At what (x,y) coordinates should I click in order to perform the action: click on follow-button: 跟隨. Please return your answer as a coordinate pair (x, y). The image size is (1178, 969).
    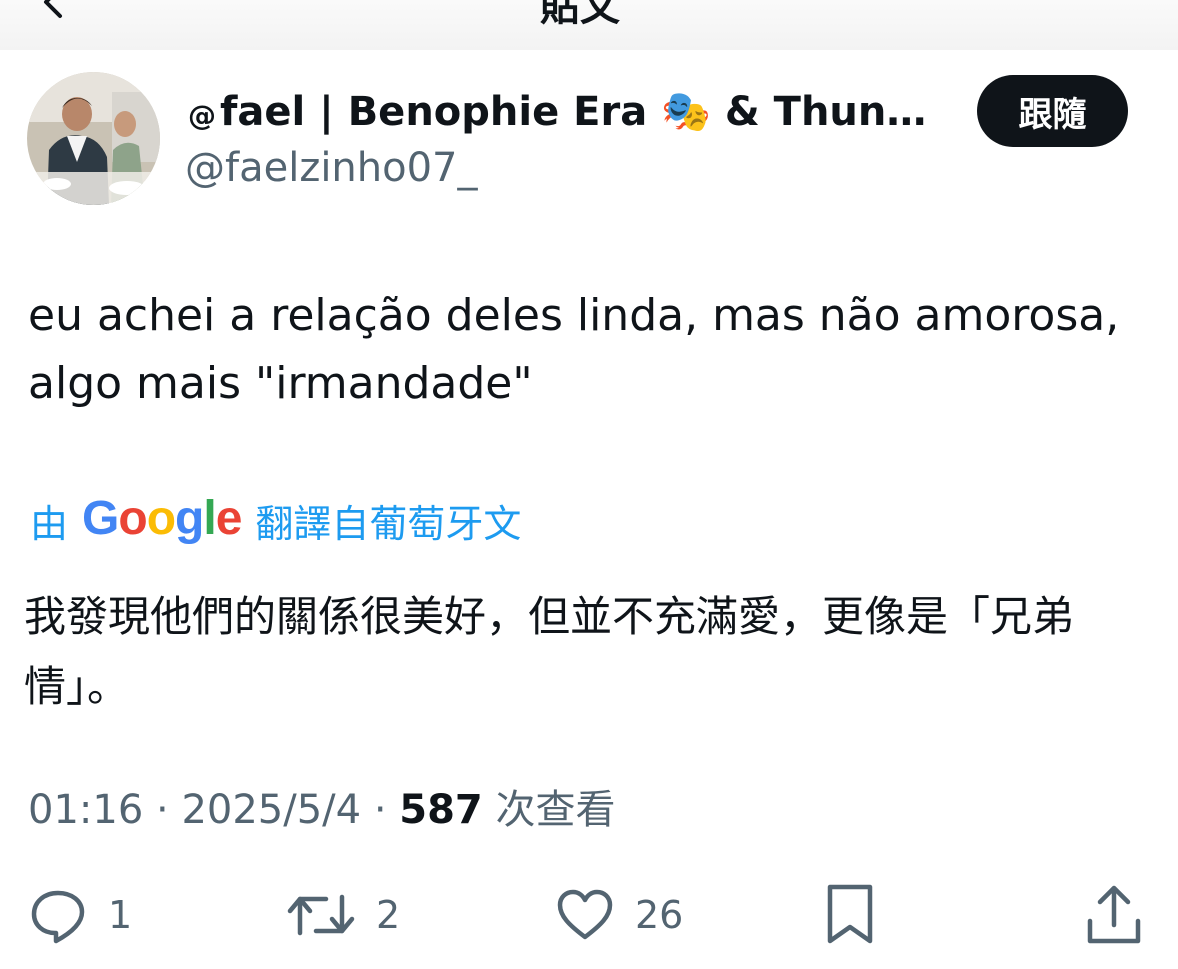
    Looking at the image, I should click on (1052, 111).